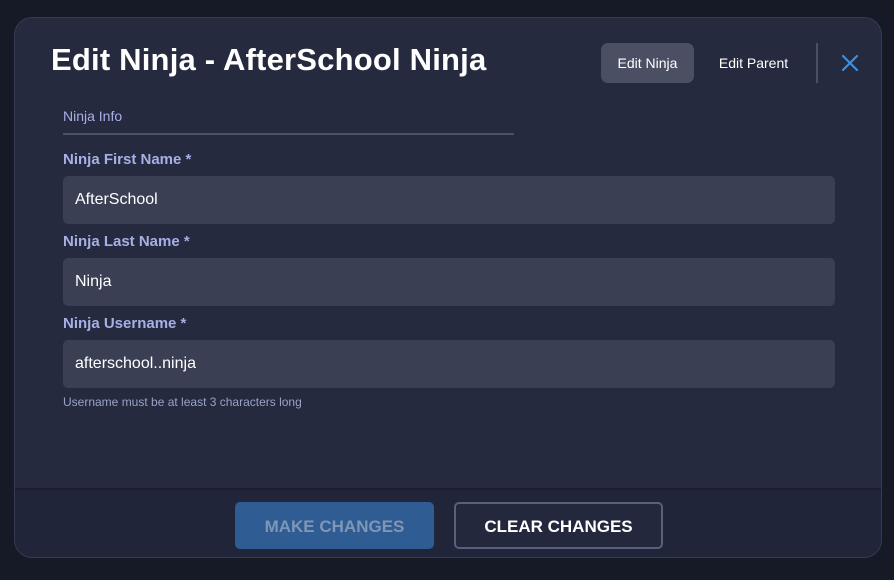 The image size is (894, 580). What do you see at coordinates (449, 282) in the screenshot?
I see `last-name-input` at bounding box center [449, 282].